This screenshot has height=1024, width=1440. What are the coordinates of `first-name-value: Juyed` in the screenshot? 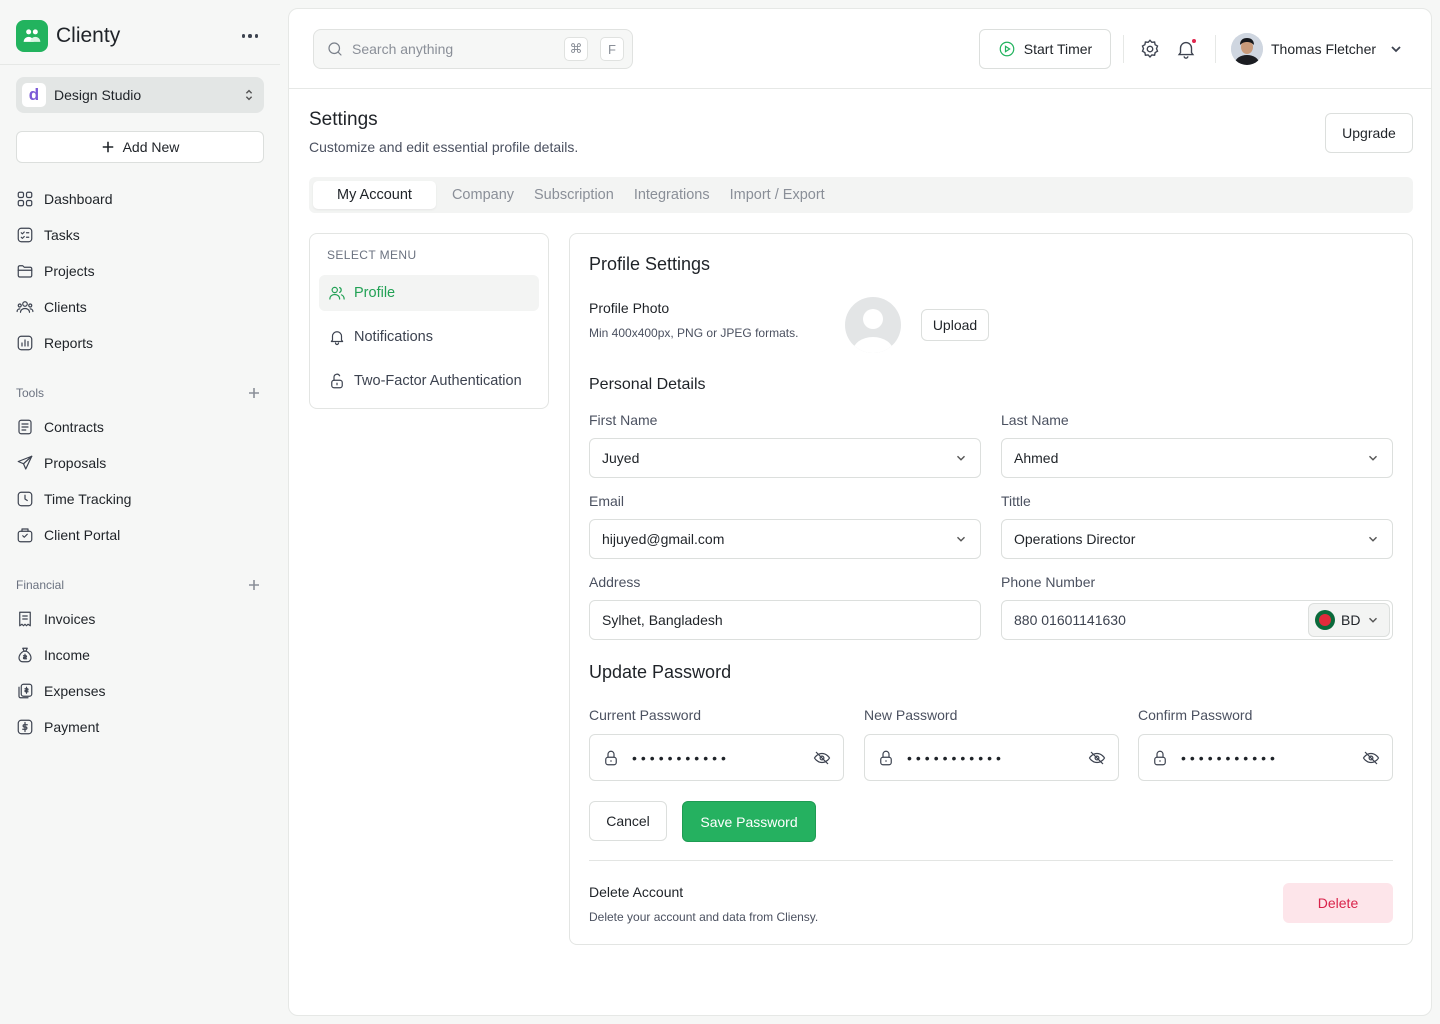 It's located at (621, 458).